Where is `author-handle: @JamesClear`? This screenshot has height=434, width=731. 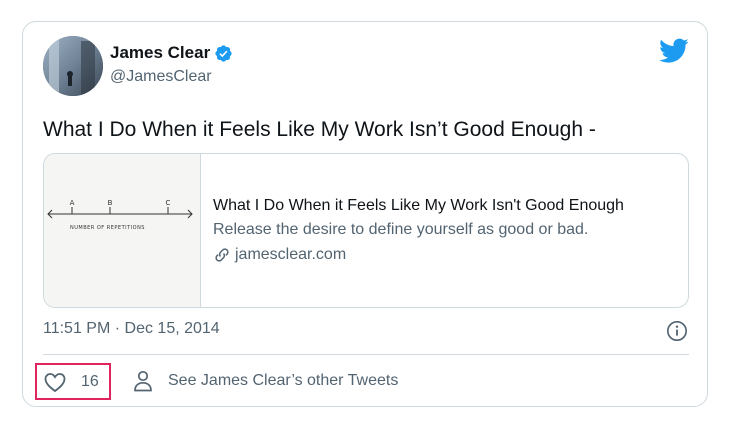
author-handle: @JamesClear is located at coordinates (161, 77).